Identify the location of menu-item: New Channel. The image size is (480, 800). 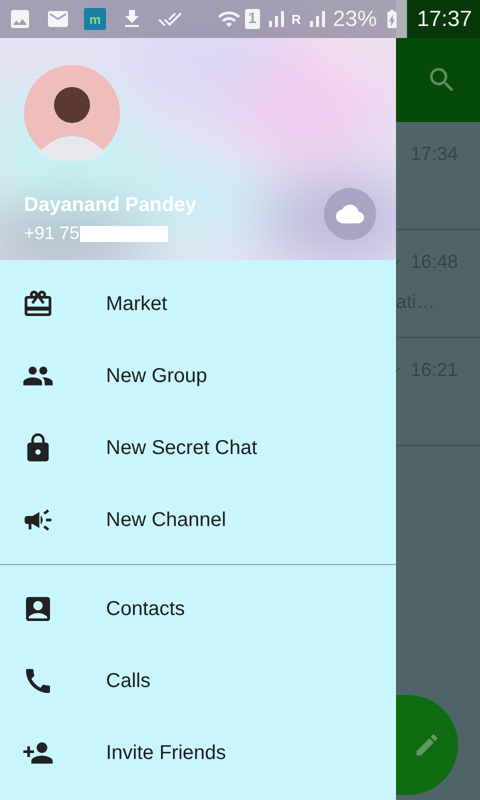
(198, 520).